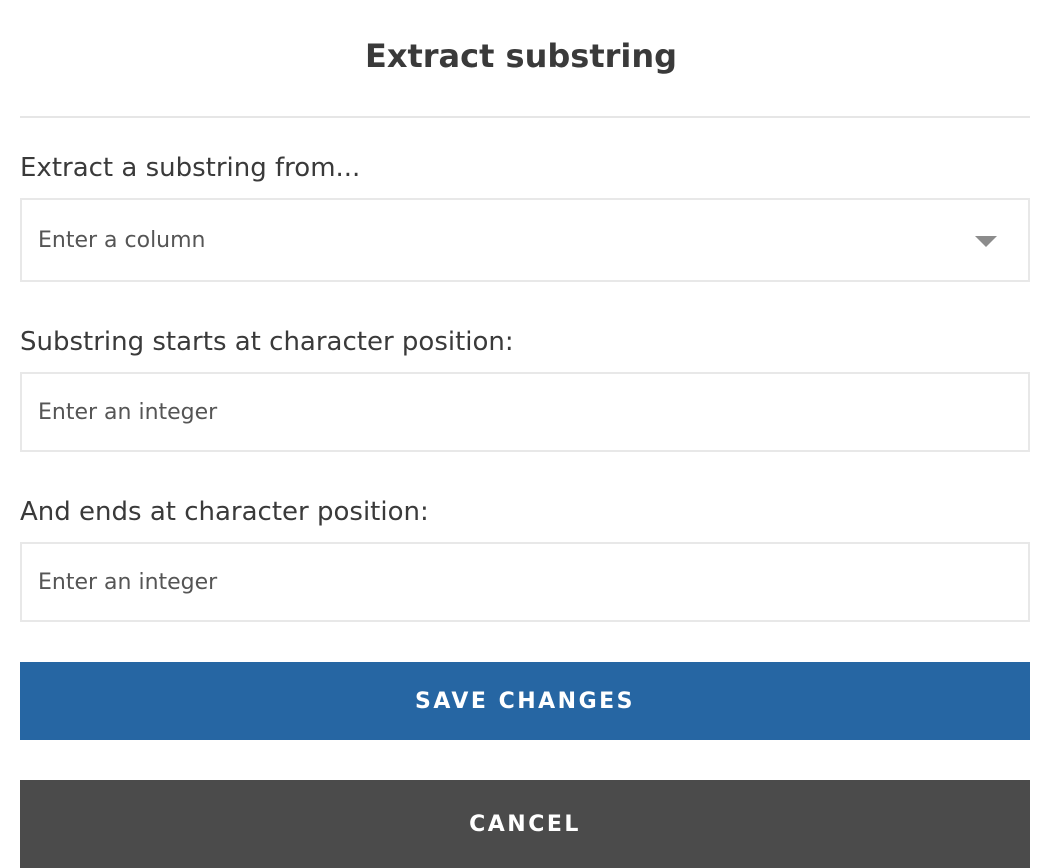 Image resolution: width=1042 pixels, height=868 pixels. I want to click on end-position-input: Enter an integer, so click(525, 582).